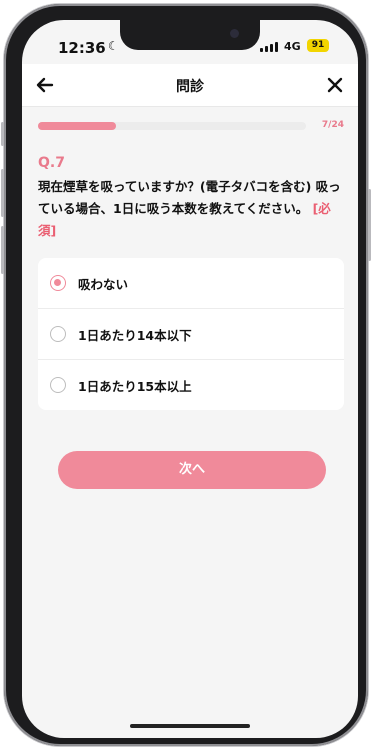  Describe the element at coordinates (103, 284) in the screenshot. I see `option-label: 吸わない` at that location.